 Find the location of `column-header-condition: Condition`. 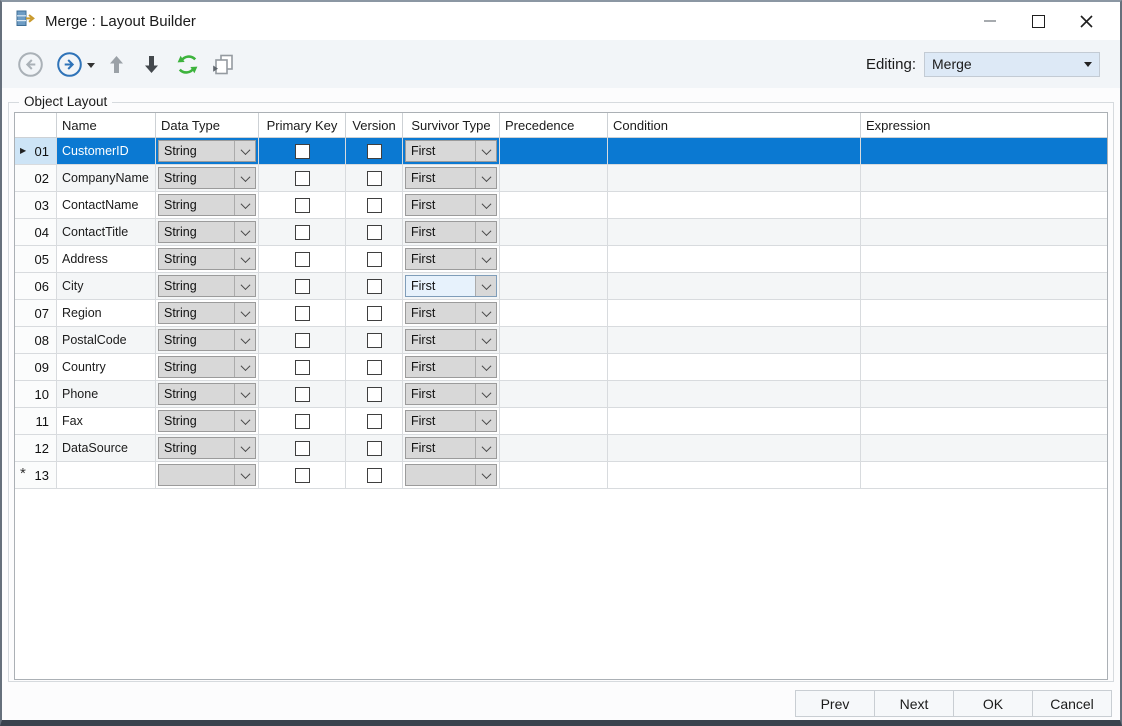

column-header-condition: Condition is located at coordinates (734, 125).